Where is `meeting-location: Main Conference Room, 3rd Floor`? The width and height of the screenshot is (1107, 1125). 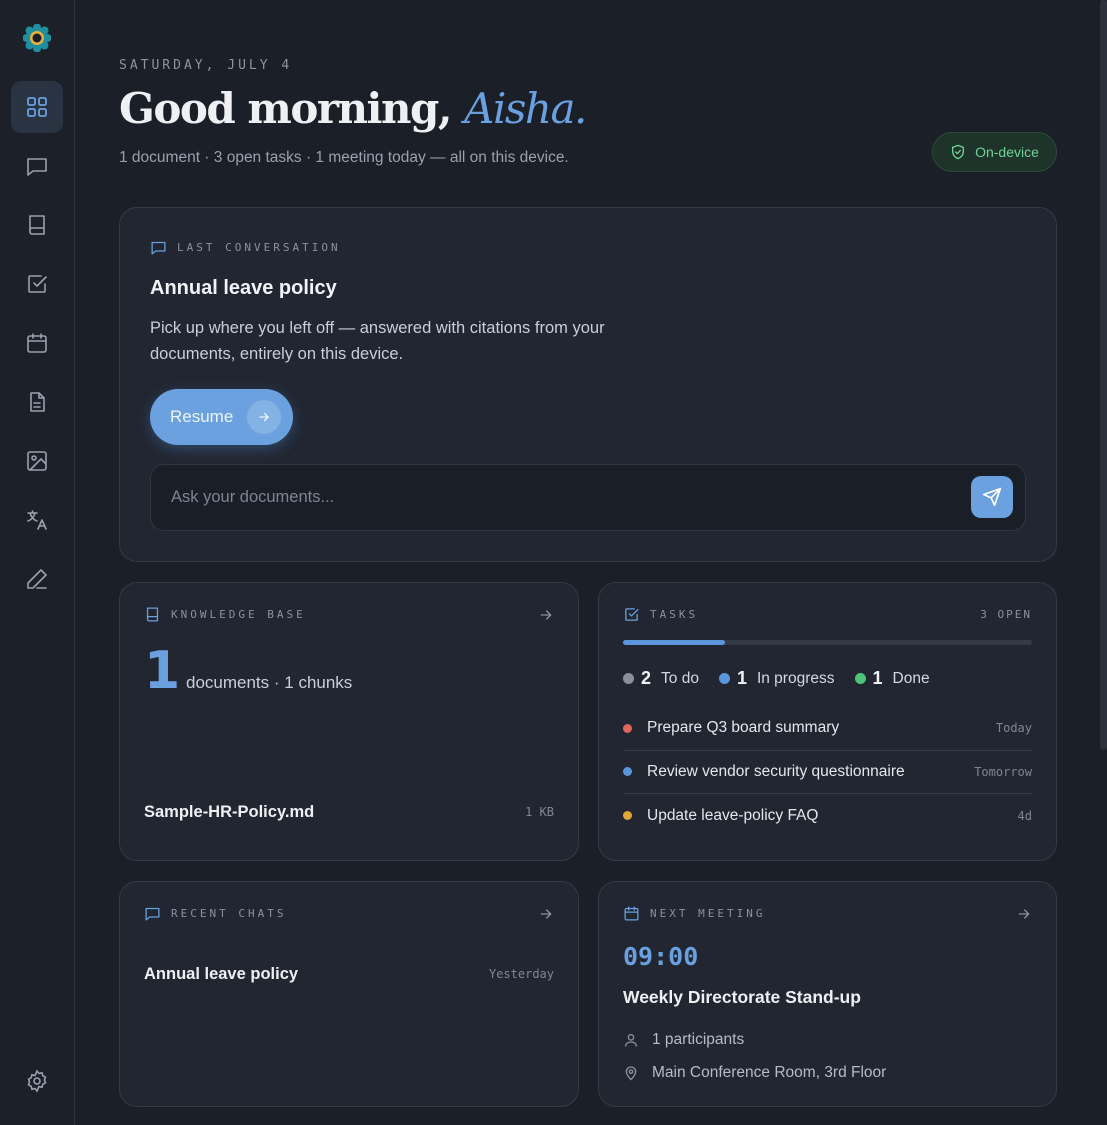
meeting-location: Main Conference Room, 3rd Floor is located at coordinates (754, 1073).